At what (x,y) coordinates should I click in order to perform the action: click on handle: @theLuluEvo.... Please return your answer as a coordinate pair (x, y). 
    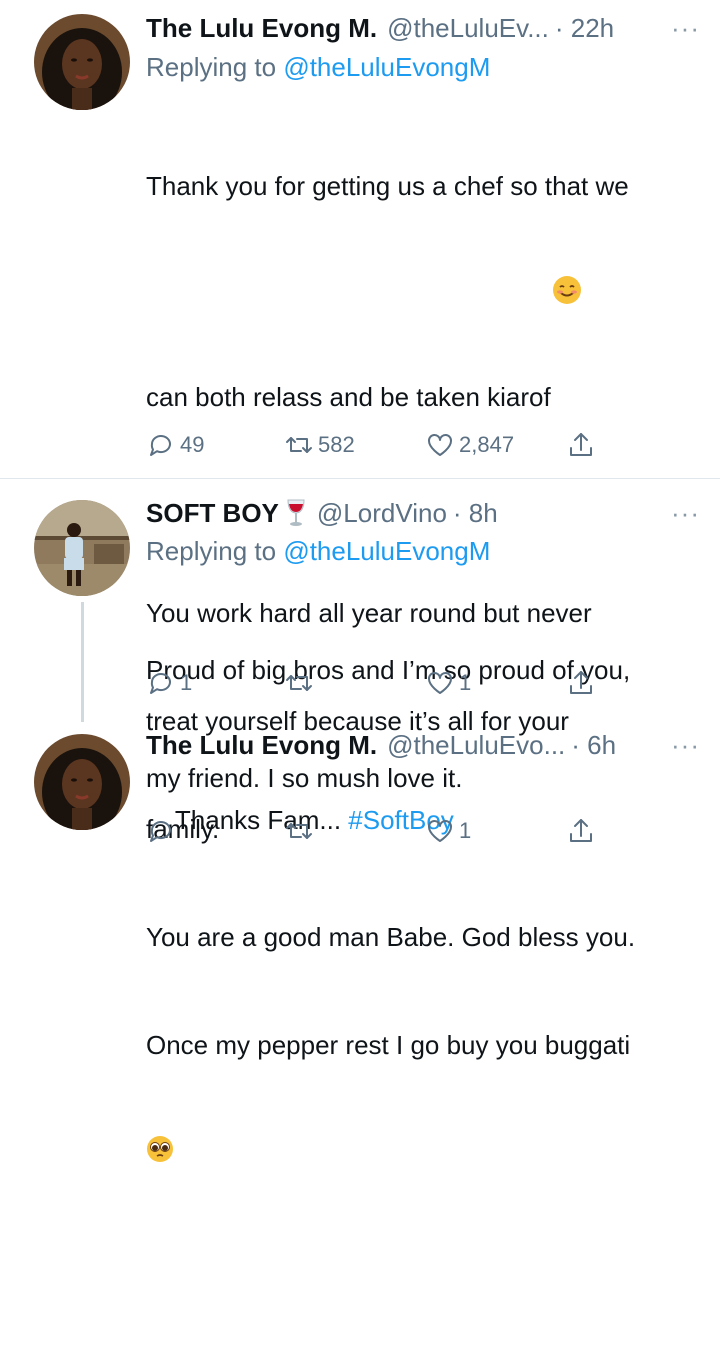
    Looking at the image, I should click on (476, 745).